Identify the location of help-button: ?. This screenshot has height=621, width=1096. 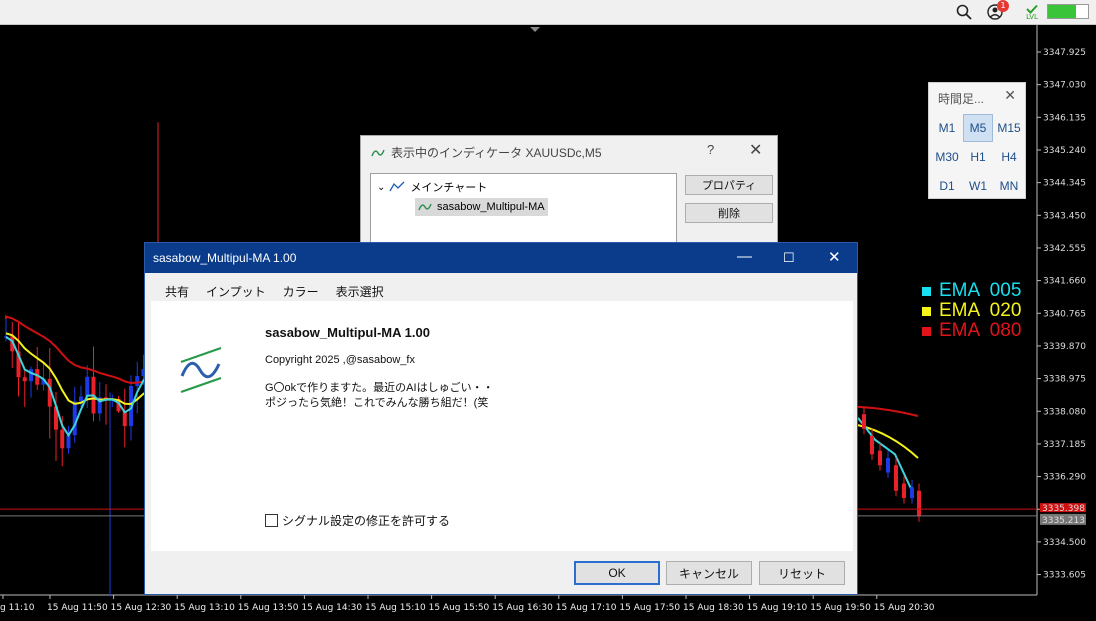
(710, 149).